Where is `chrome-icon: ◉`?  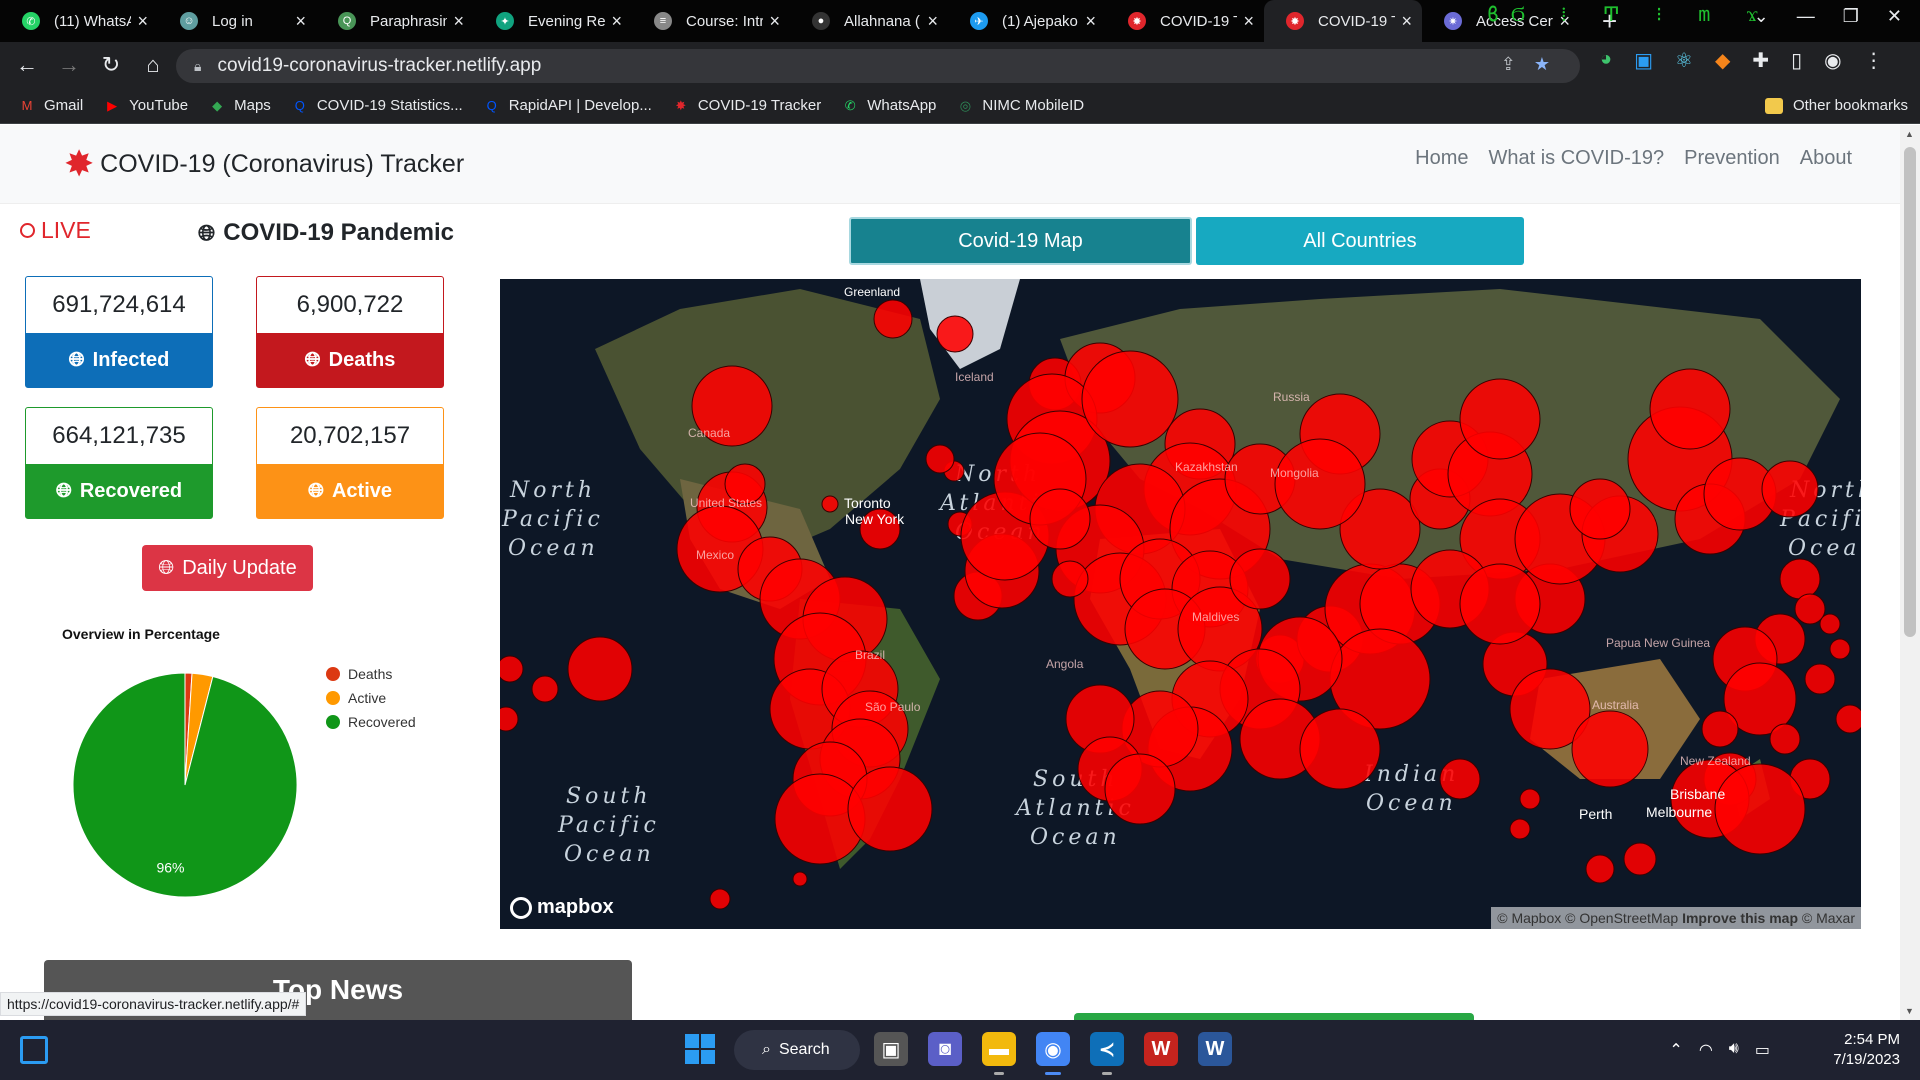 chrome-icon: ◉ is located at coordinates (1053, 1053).